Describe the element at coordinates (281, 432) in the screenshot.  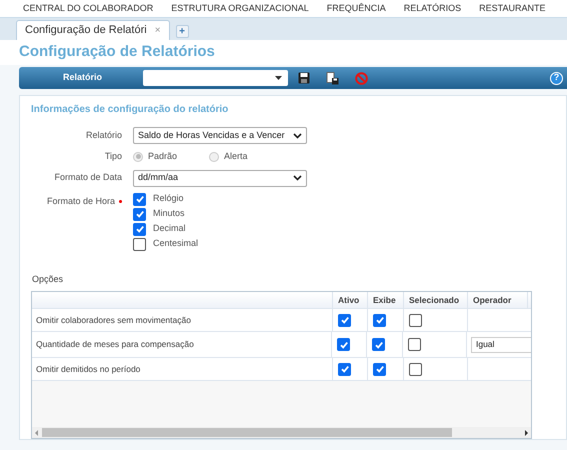
I see `horizontal-scrollbar` at that location.